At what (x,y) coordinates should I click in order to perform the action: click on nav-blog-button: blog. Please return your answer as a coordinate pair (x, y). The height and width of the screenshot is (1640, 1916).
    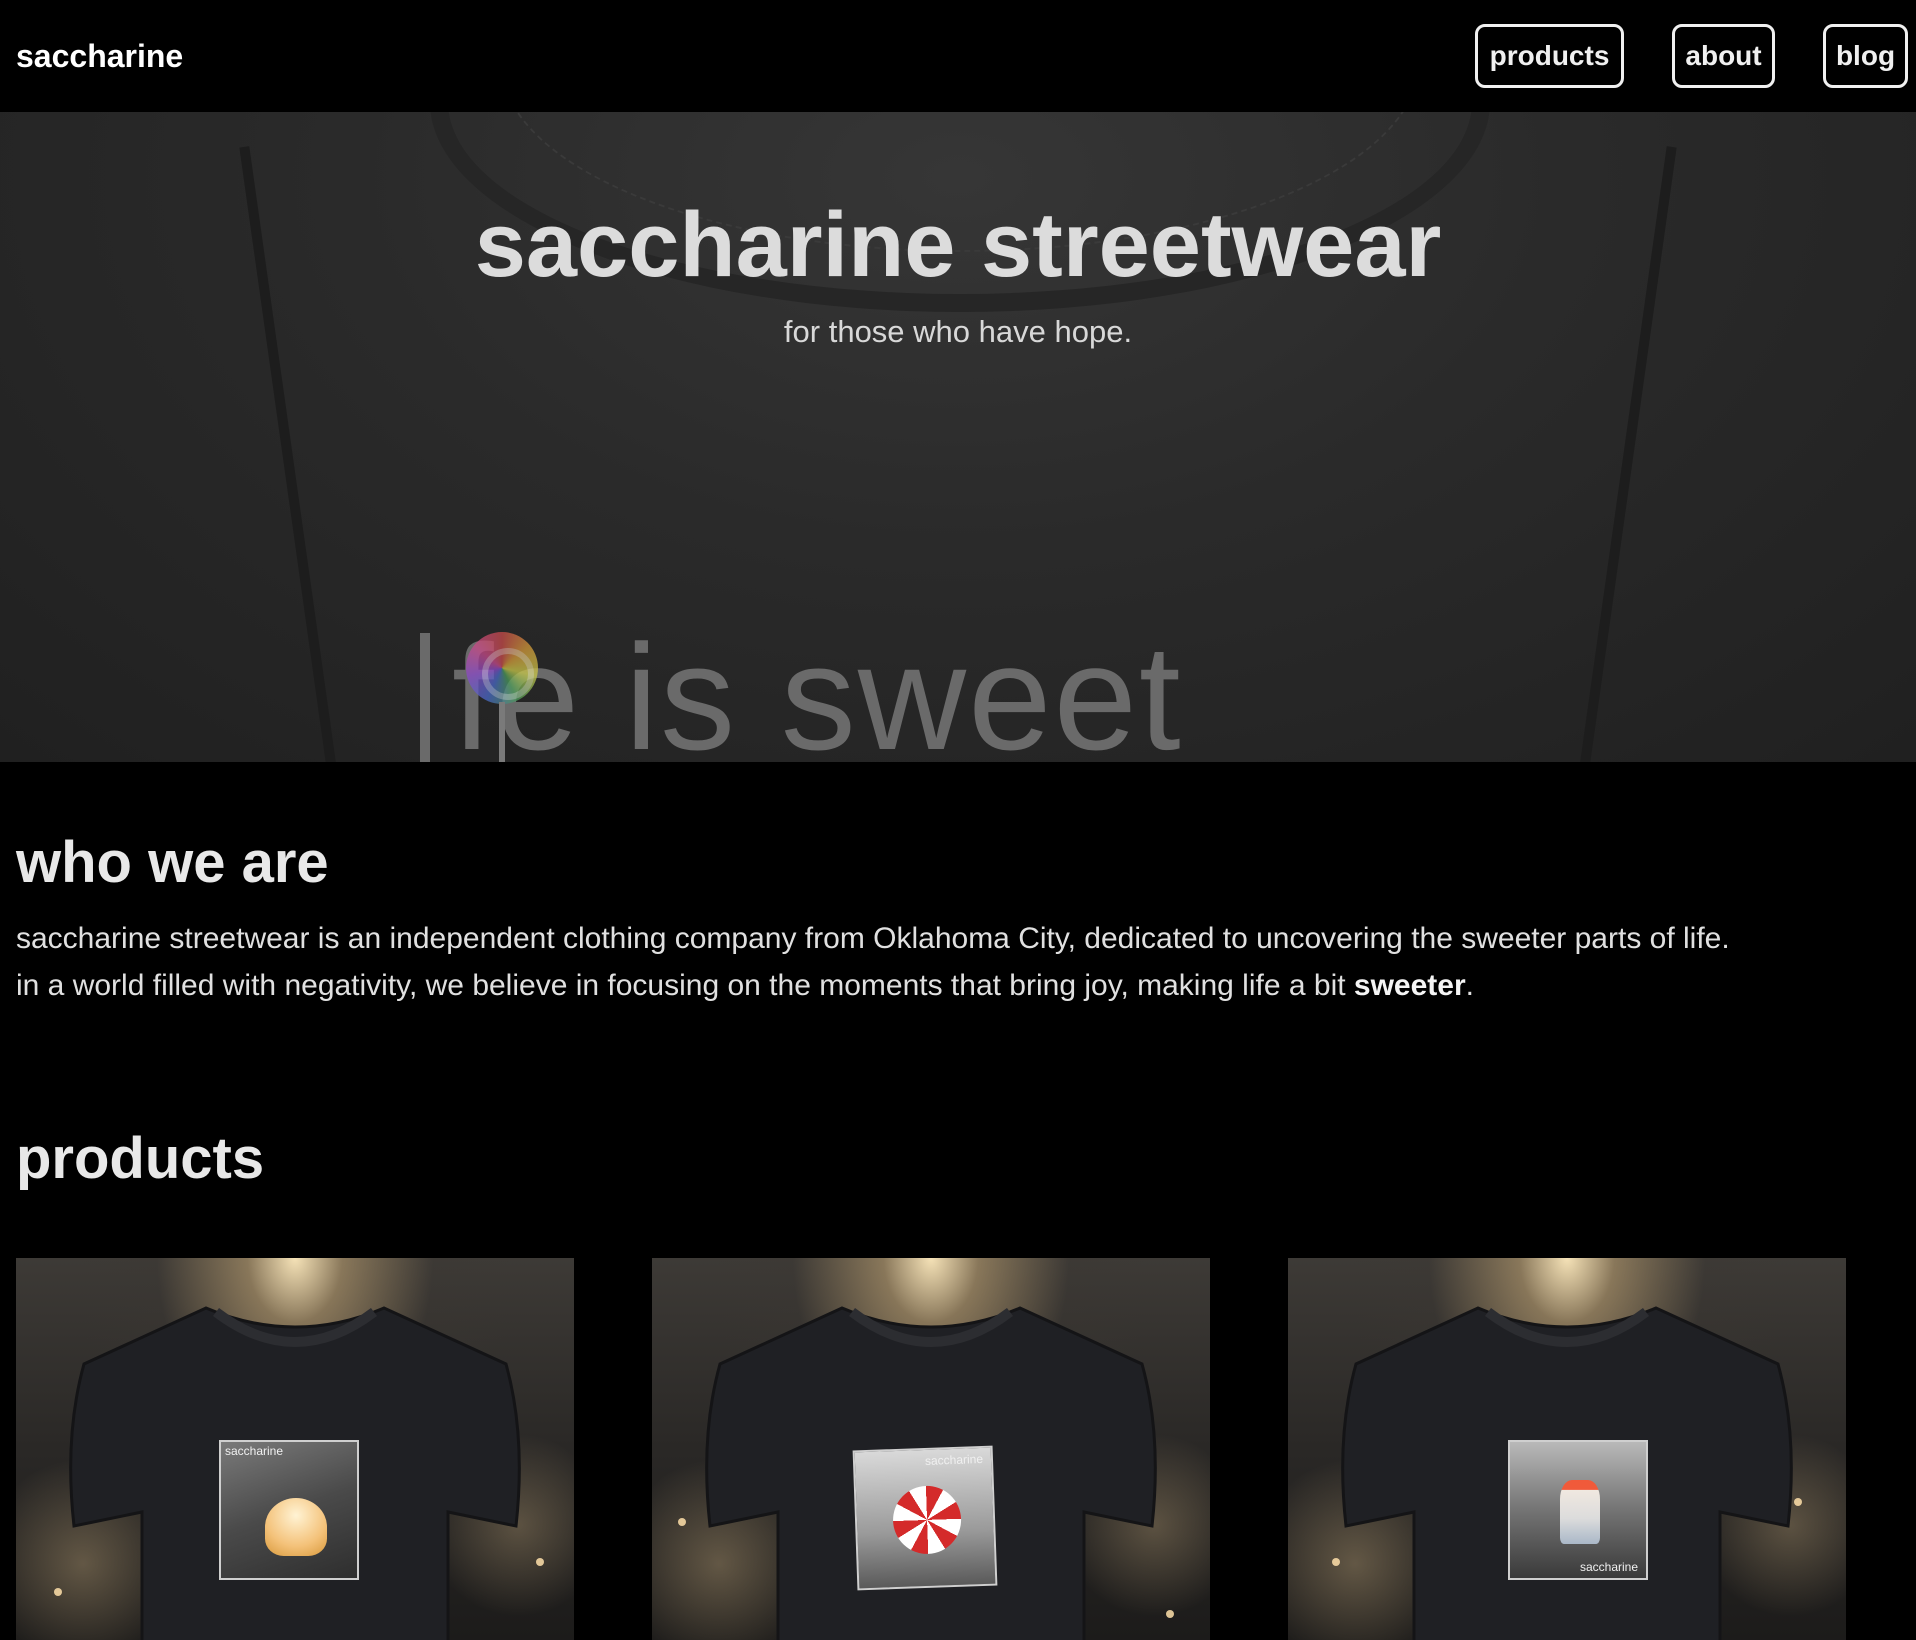
    Looking at the image, I should click on (1865, 56).